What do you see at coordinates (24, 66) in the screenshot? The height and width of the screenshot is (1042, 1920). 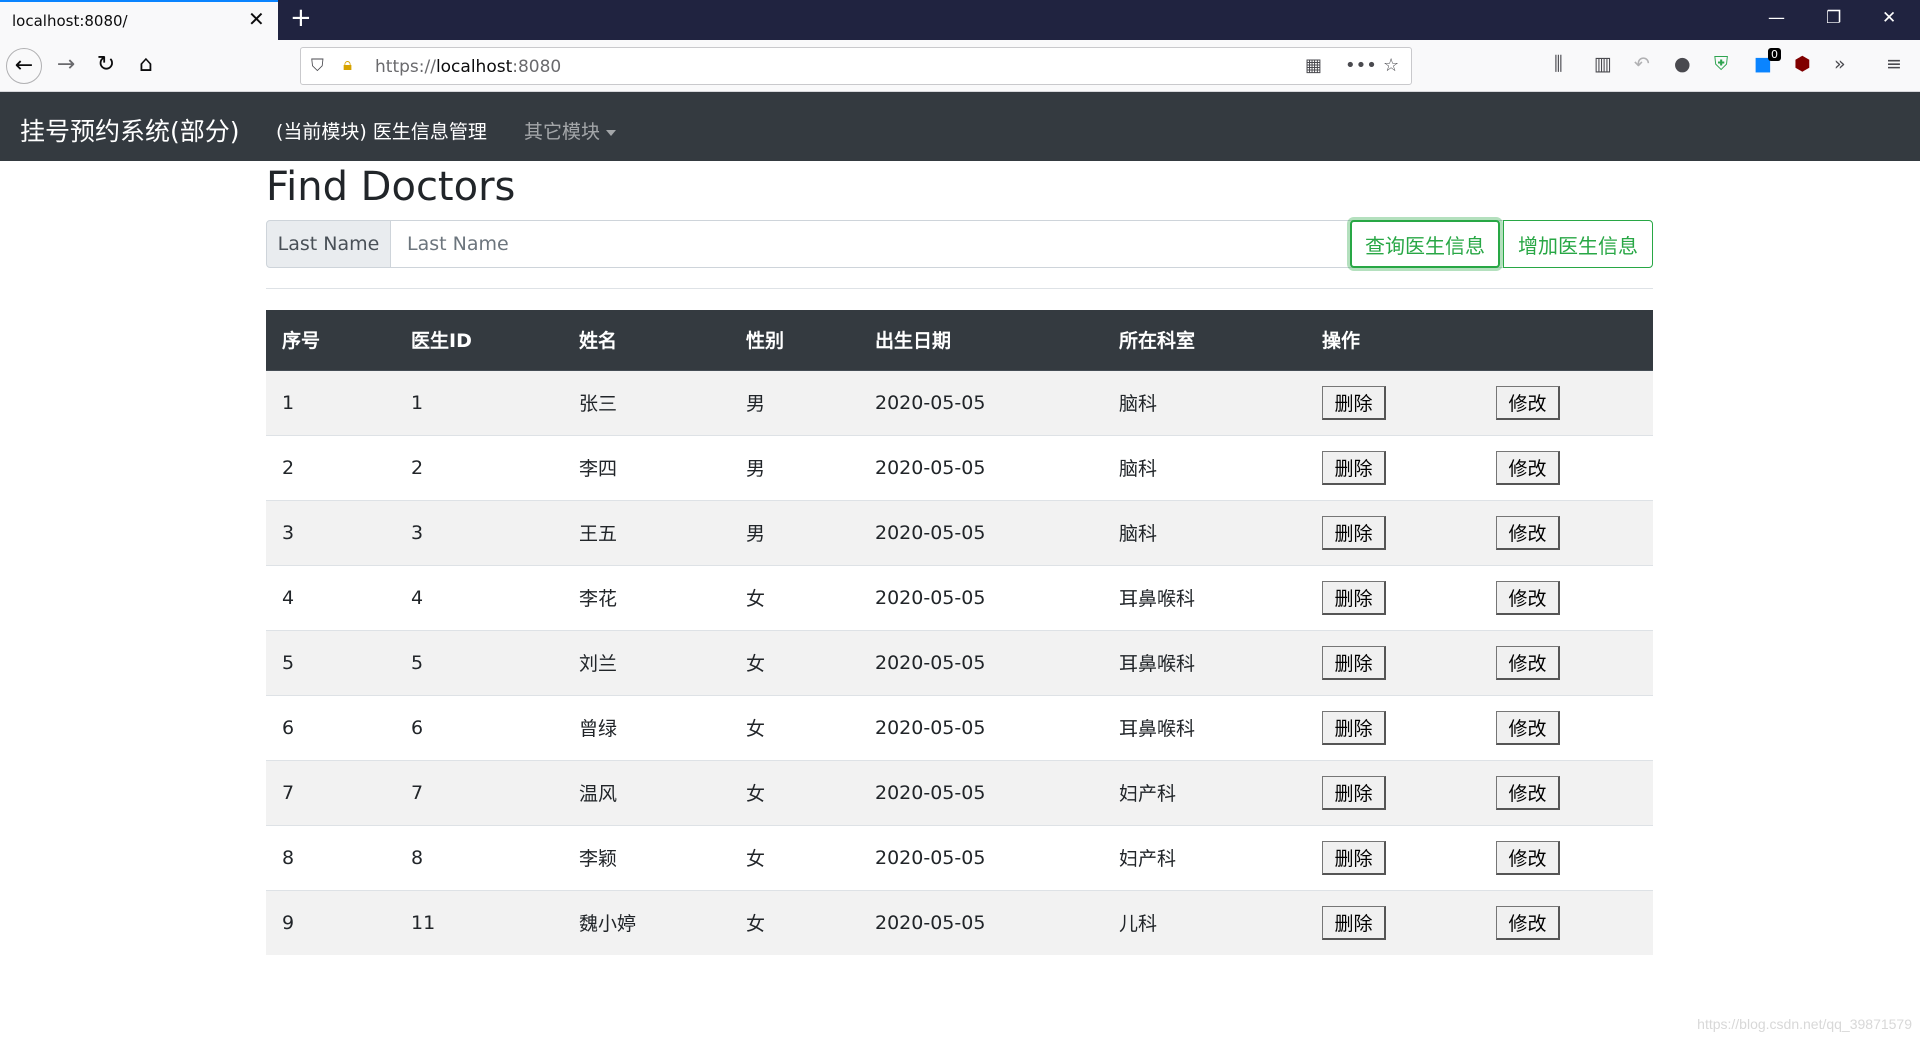 I see `back-icon: ←` at bounding box center [24, 66].